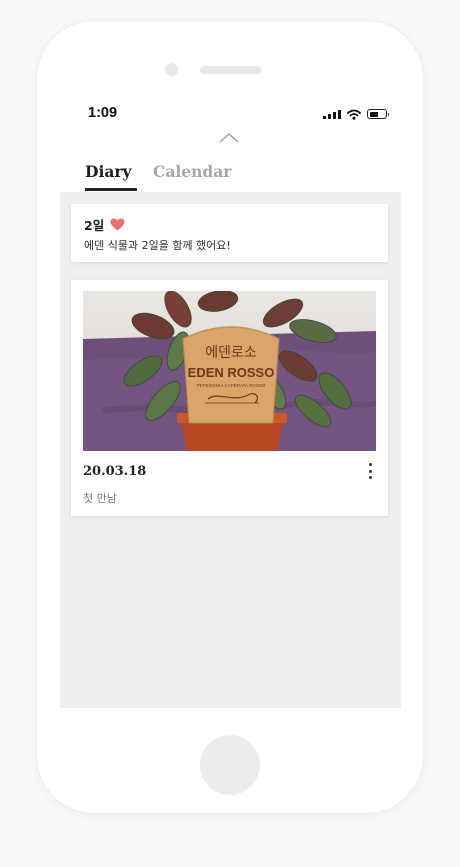  I want to click on entry-date: 20.03.18, so click(115, 471).